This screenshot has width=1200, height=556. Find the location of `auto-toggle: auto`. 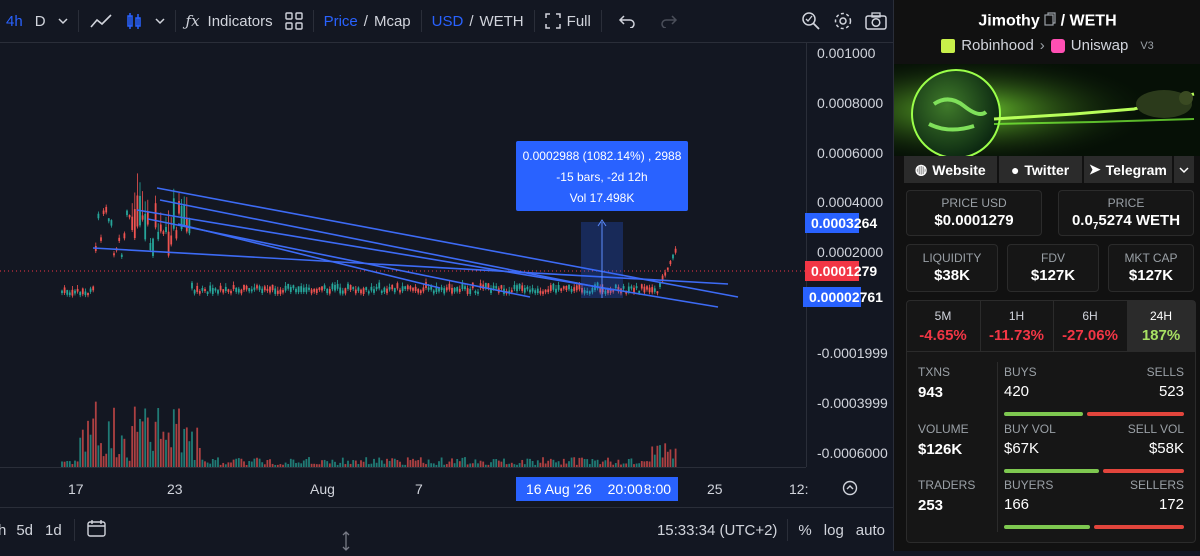

auto-toggle: auto is located at coordinates (870, 530).